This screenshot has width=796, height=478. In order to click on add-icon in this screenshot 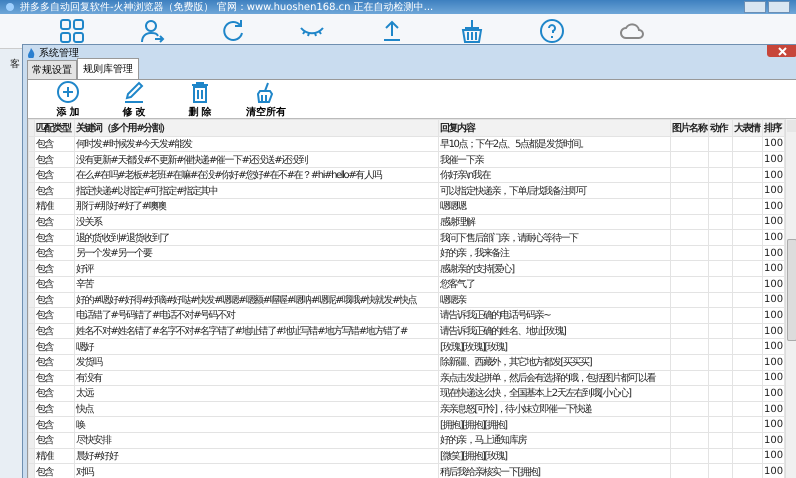, I will do `click(68, 92)`.